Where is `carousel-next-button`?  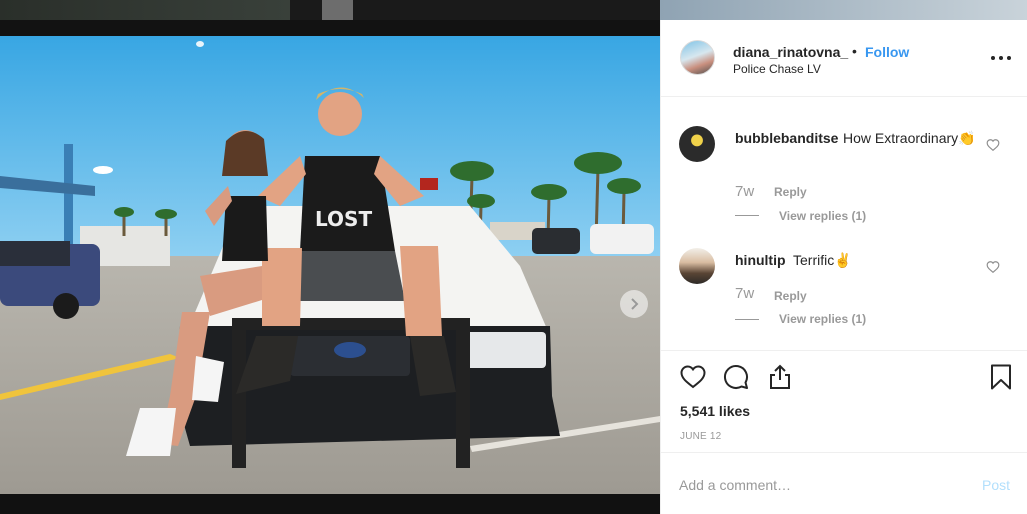 carousel-next-button is located at coordinates (634, 304).